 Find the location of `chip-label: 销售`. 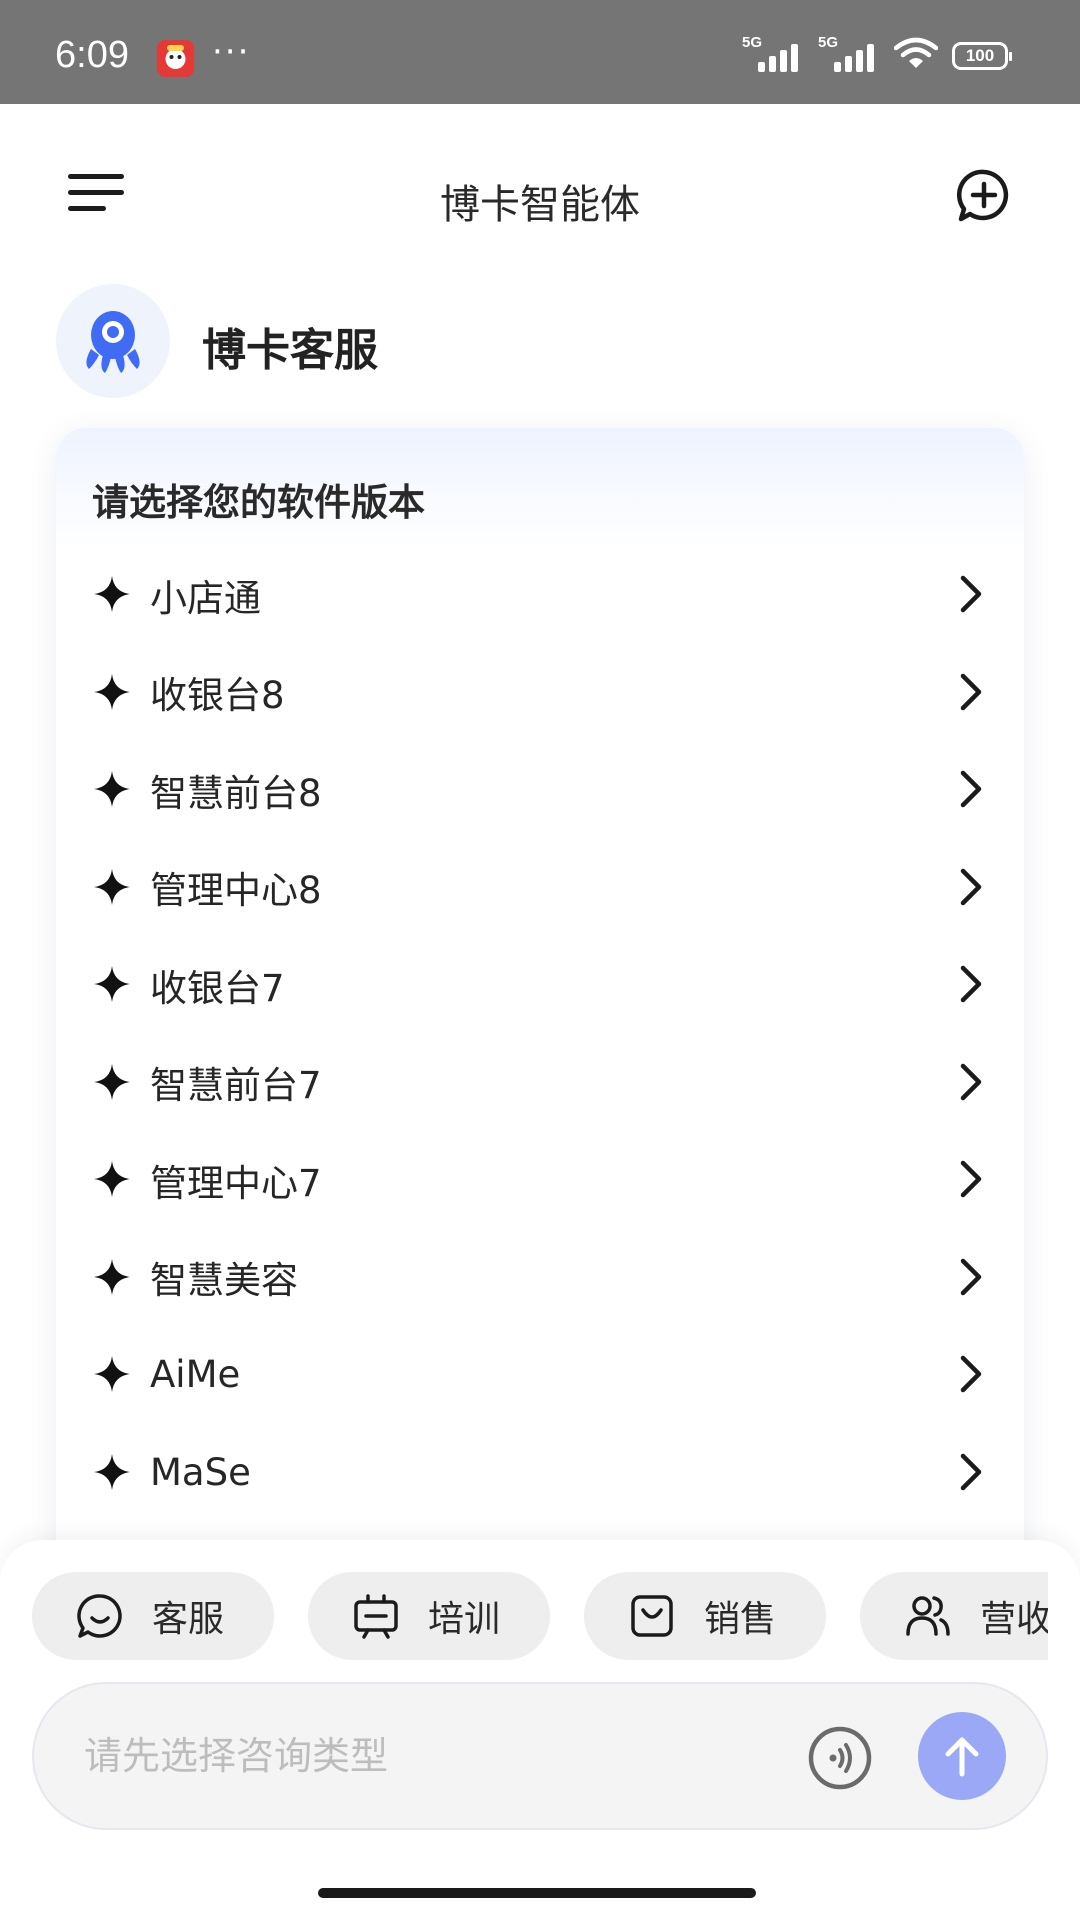

chip-label: 销售 is located at coordinates (740, 1619).